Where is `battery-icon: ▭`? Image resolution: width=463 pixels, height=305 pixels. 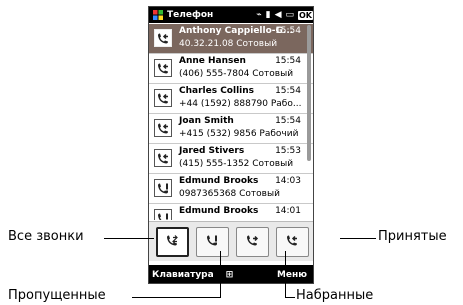 battery-icon: ▭ is located at coordinates (289, 15).